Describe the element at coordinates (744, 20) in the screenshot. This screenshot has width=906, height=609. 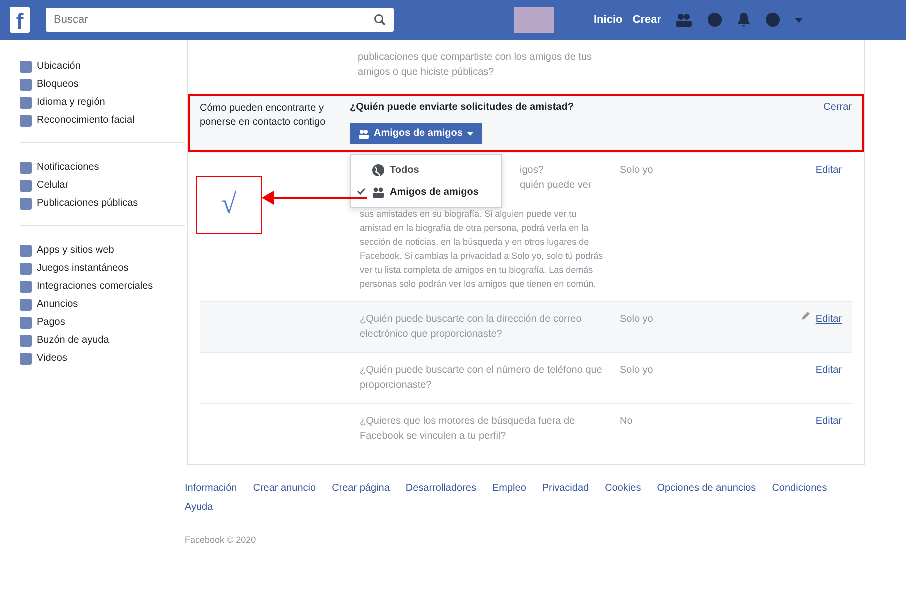
I see `bell-icon` at that location.